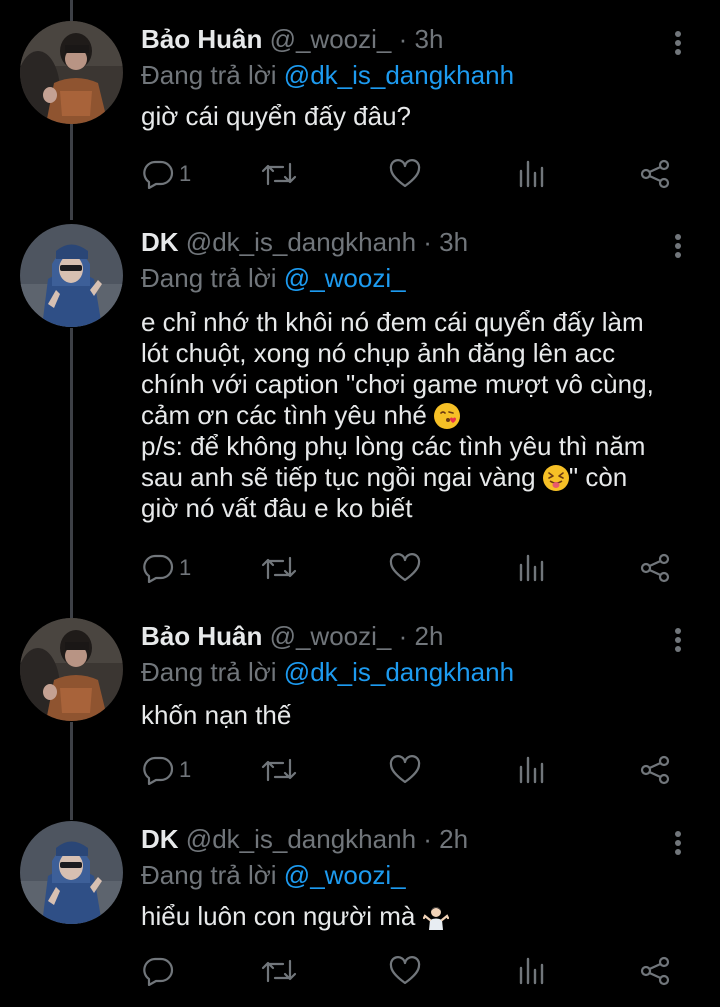 This screenshot has height=1007, width=720. Describe the element at coordinates (435, 917) in the screenshot. I see `person-shrugging-emoji-icon` at that location.